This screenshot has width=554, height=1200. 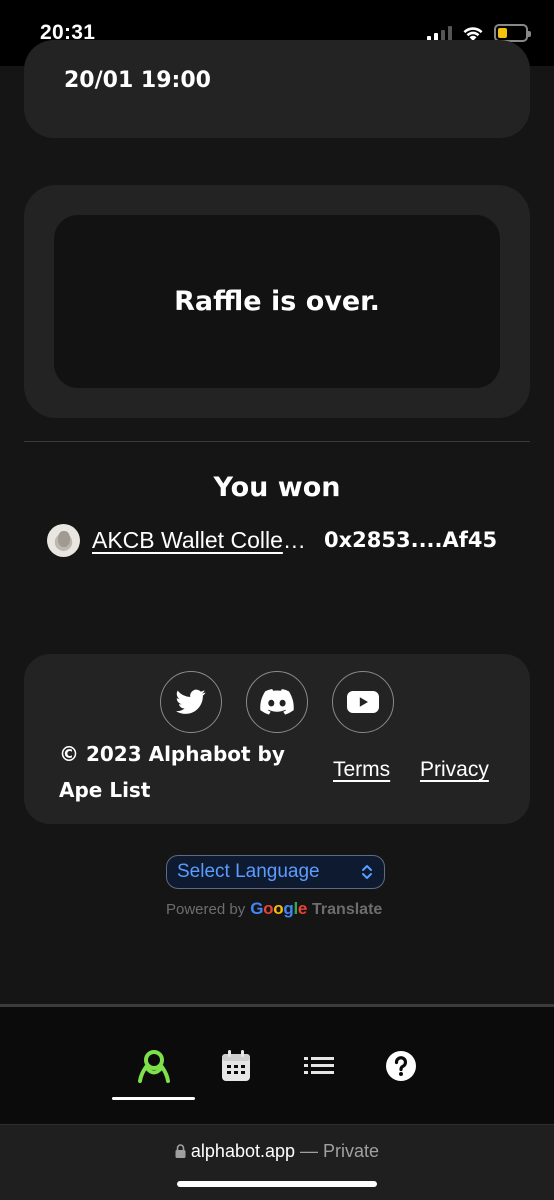 What do you see at coordinates (439, 33) in the screenshot?
I see `cellular-signal-icon` at bounding box center [439, 33].